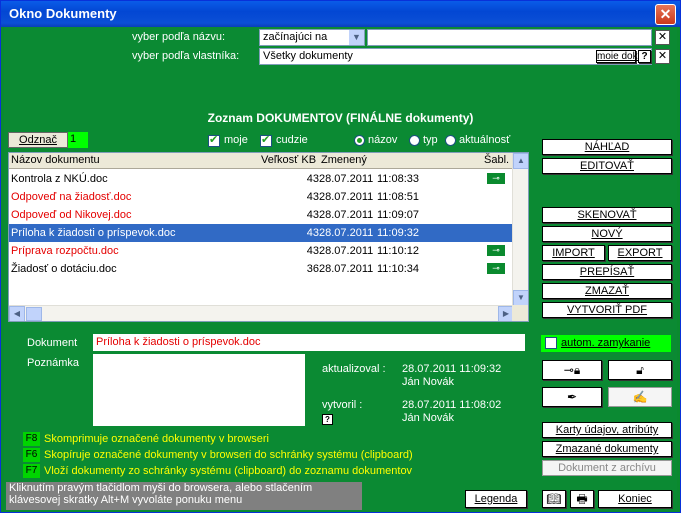 The height and width of the screenshot is (513, 681). What do you see at coordinates (520, 161) in the screenshot?
I see `scroll-up-icon: ▲` at bounding box center [520, 161].